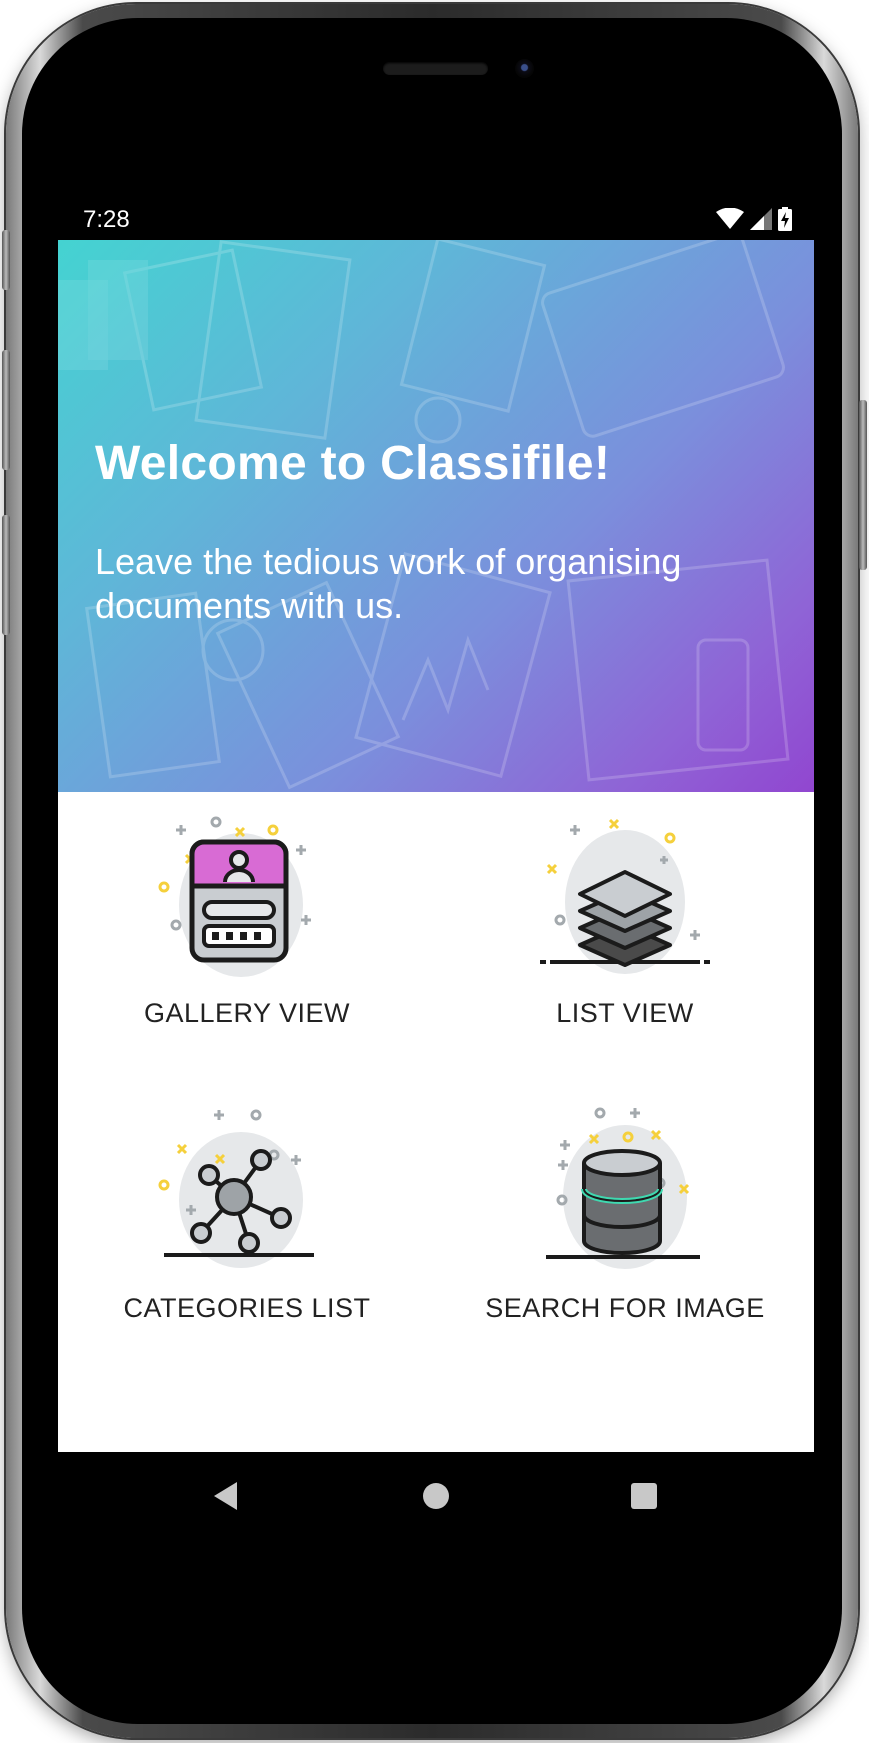 The width and height of the screenshot is (869, 1743). Describe the element at coordinates (236, 1188) in the screenshot. I see `network-icon` at that location.